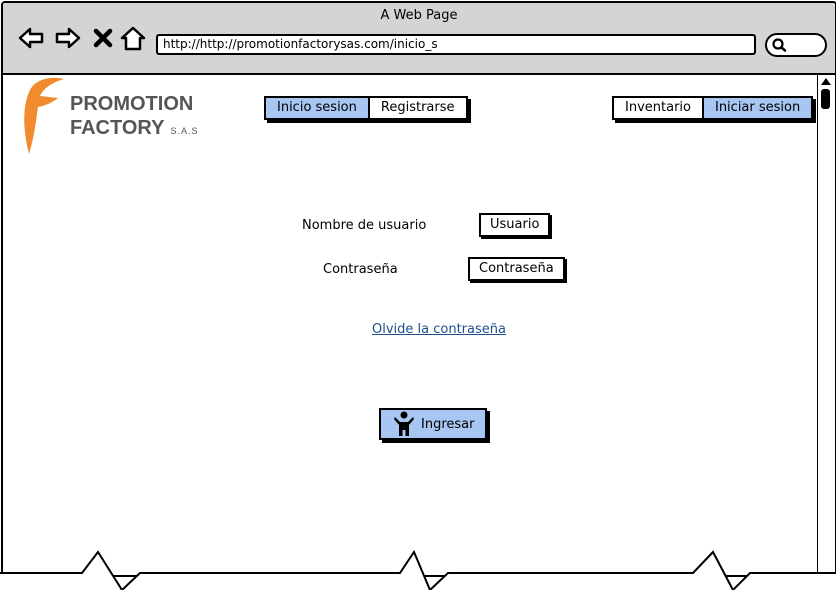 Image resolution: width=836 pixels, height=590 pixels. I want to click on logo-wordmark: PROMOTION FACTORY S.A.S, so click(134, 117).